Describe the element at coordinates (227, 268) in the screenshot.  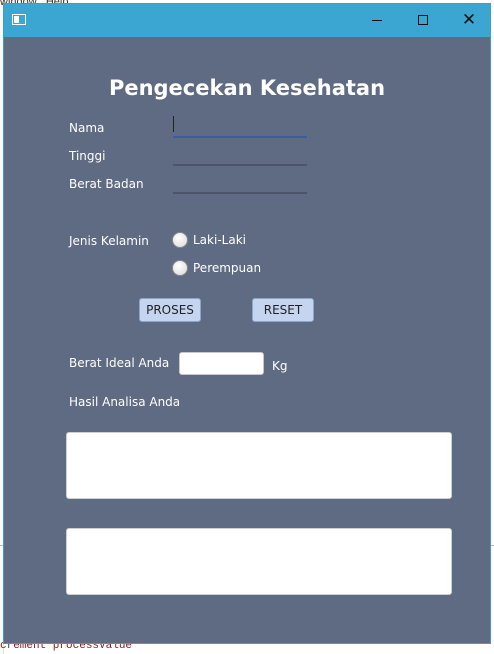
I see `radio-perempuan-label: Perempuan` at that location.